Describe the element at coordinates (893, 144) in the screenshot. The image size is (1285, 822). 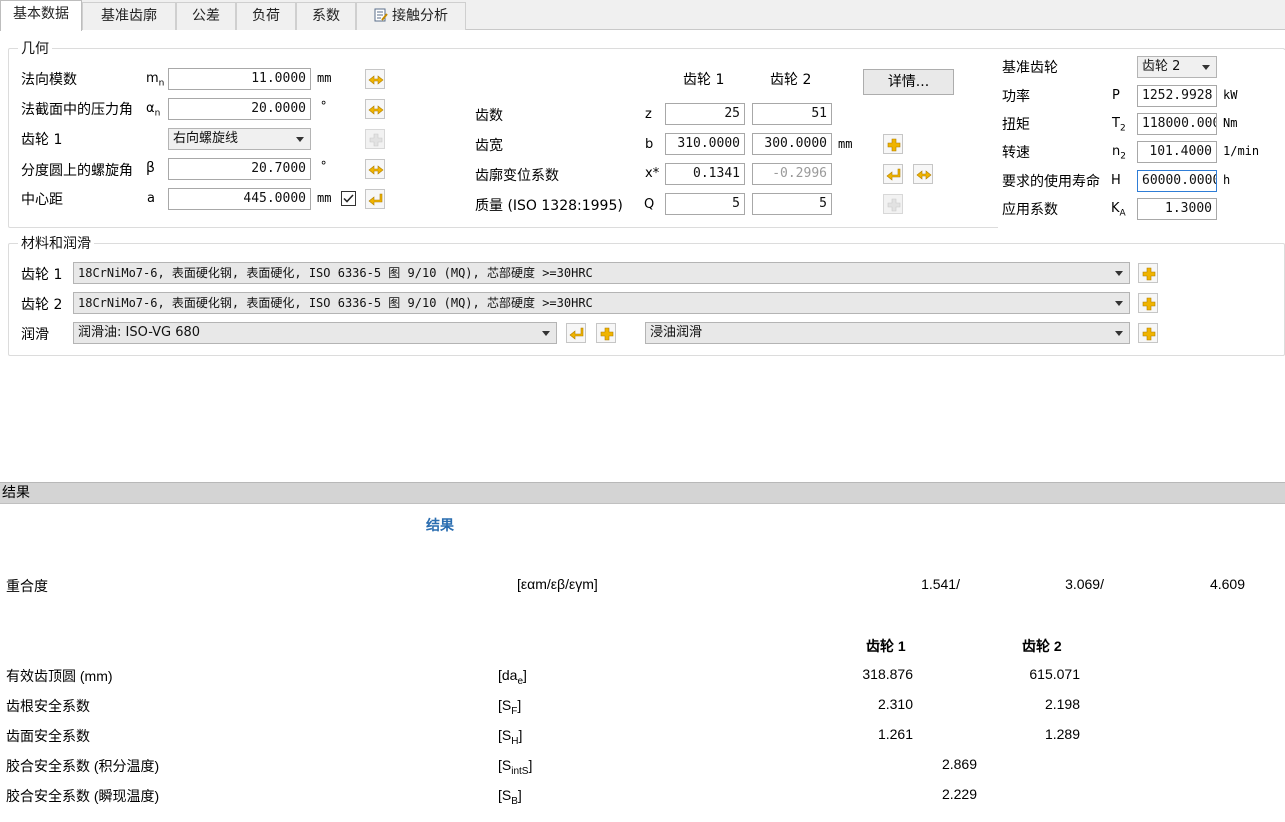
I see `face-width-add-button` at that location.